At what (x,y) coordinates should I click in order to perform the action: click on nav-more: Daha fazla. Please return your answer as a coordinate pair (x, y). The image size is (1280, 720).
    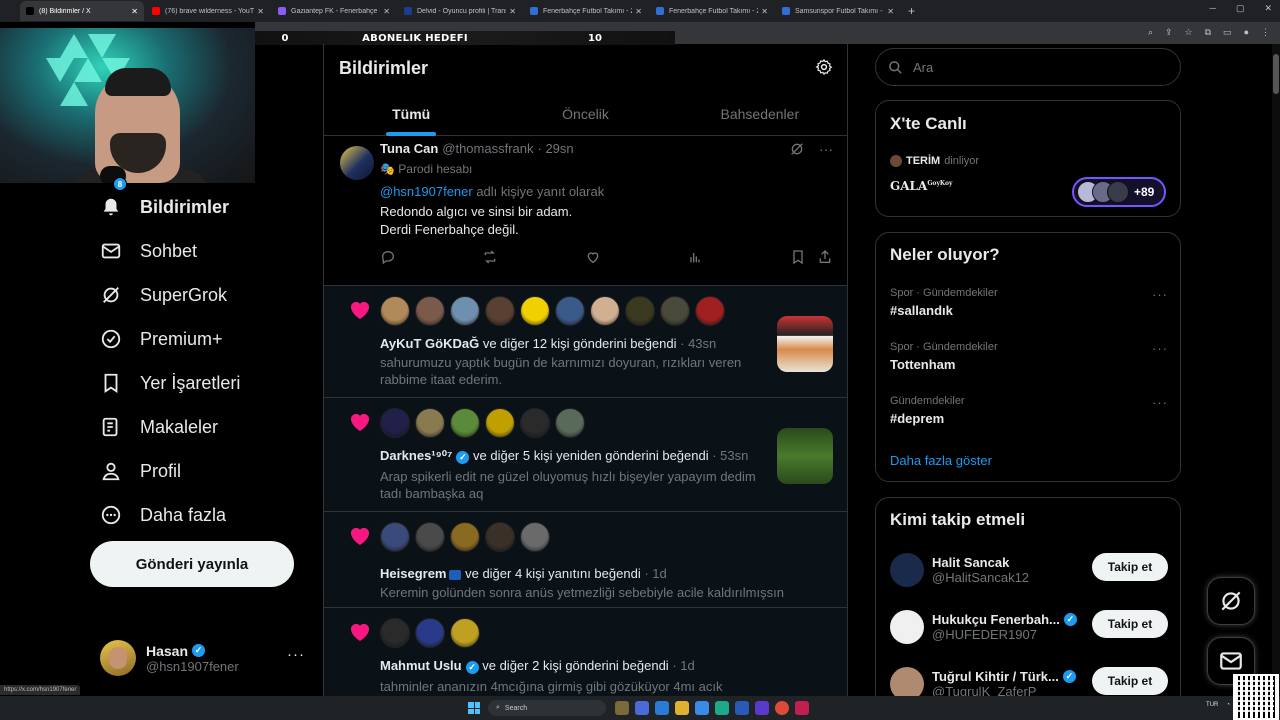
    Looking at the image, I should click on (205, 515).